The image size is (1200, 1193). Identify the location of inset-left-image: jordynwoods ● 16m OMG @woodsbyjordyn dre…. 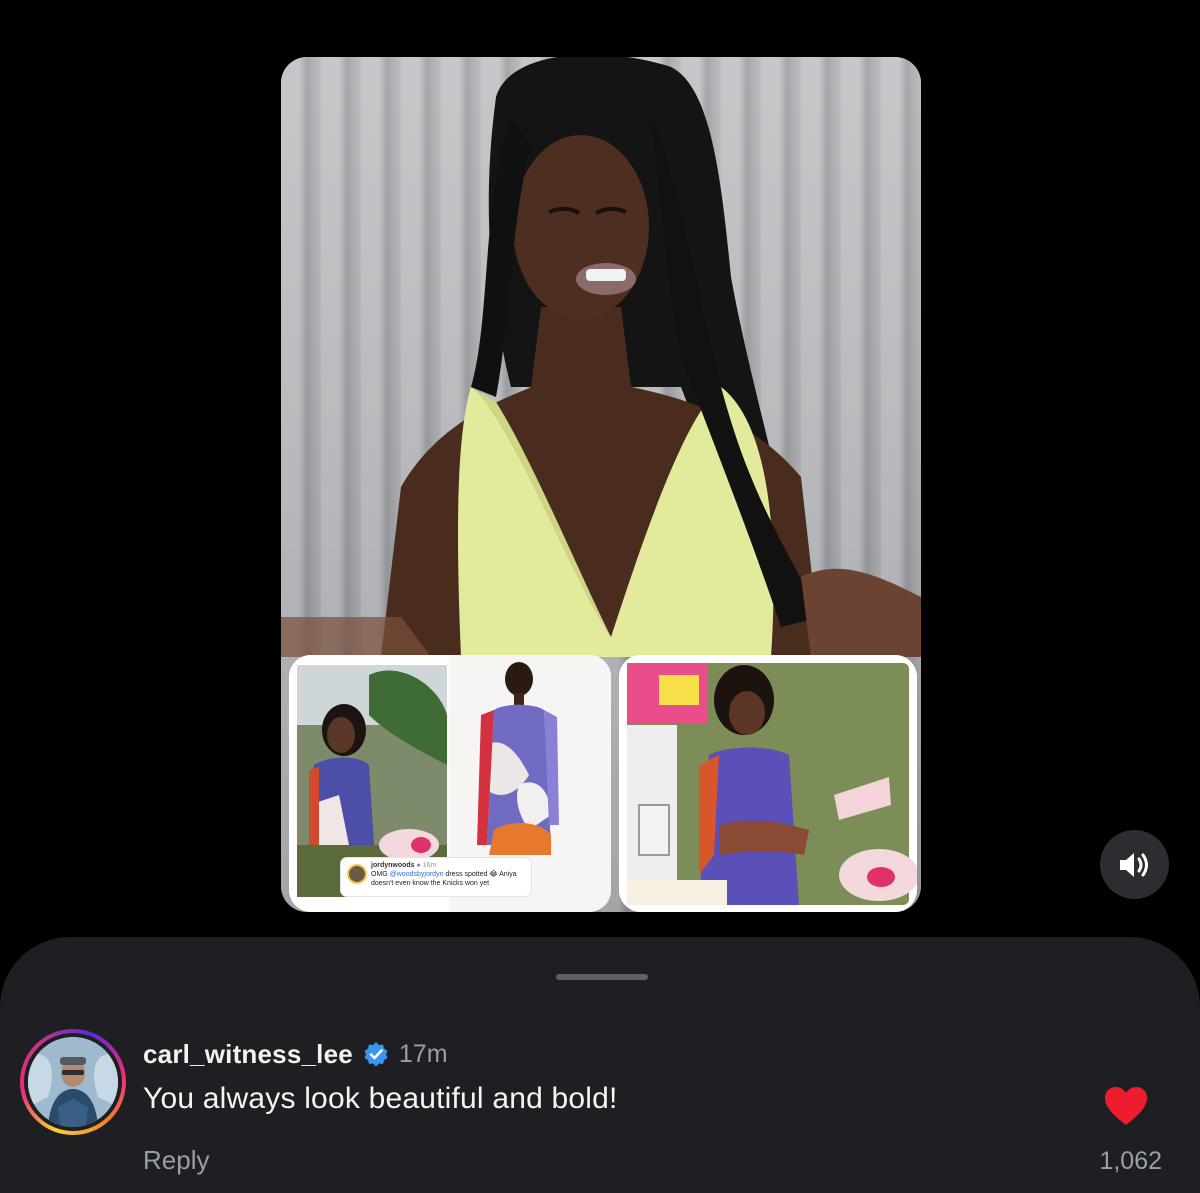
(450, 783).